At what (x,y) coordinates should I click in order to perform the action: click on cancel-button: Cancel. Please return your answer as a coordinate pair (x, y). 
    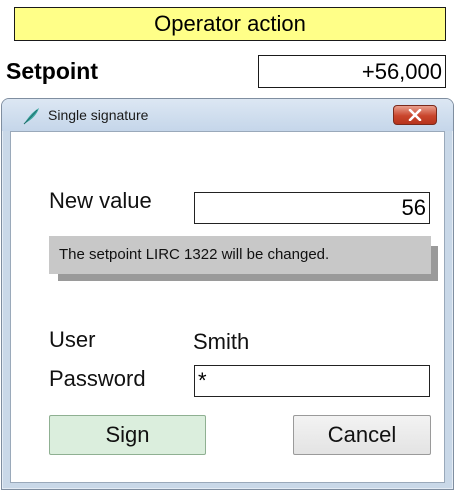
    Looking at the image, I should click on (362, 435).